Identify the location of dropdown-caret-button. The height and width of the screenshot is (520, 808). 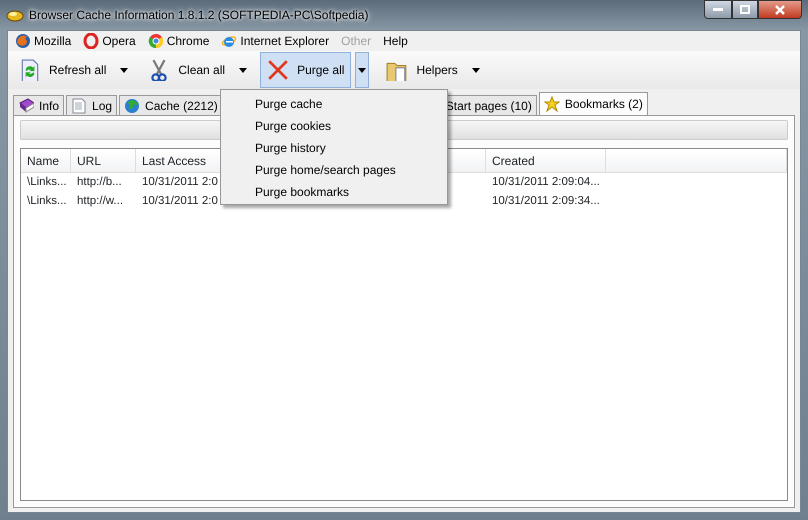
(362, 70).